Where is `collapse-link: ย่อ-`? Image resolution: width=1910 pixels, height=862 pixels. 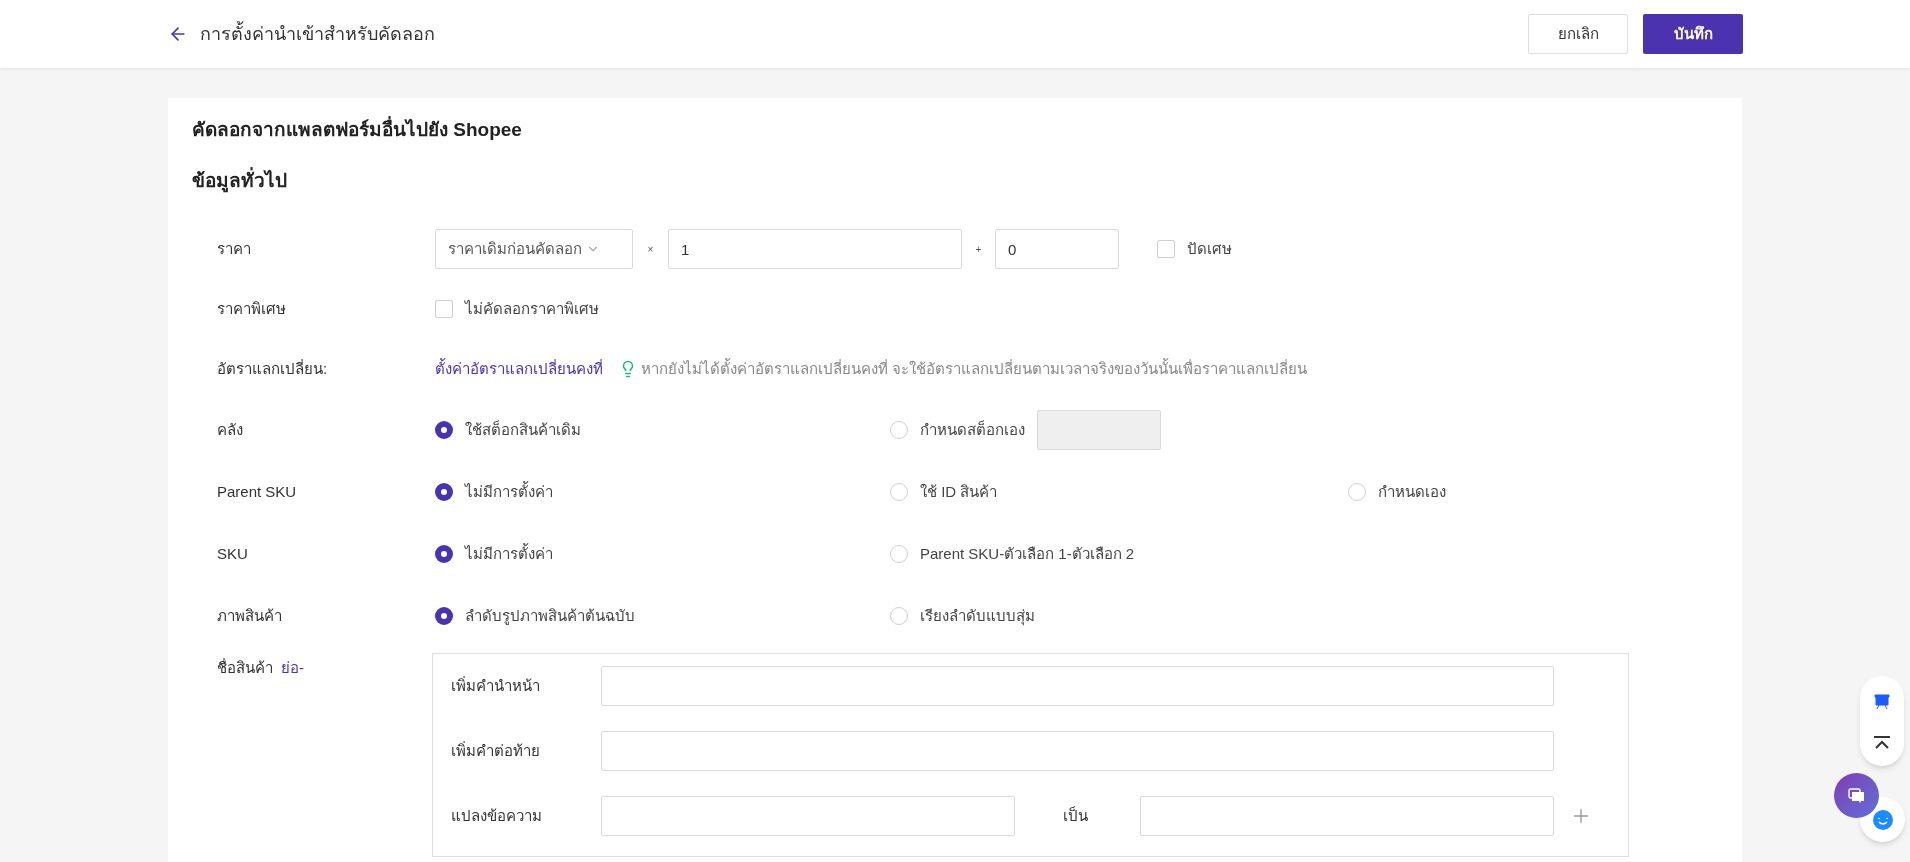
collapse-link: ย่อ- is located at coordinates (292, 668).